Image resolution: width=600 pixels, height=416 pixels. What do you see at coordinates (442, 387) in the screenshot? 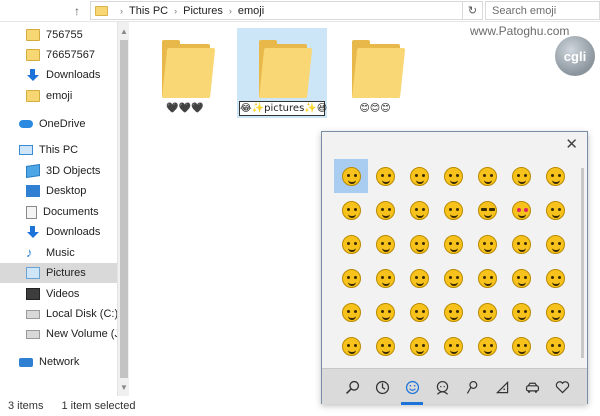
I see `people-icon` at bounding box center [442, 387].